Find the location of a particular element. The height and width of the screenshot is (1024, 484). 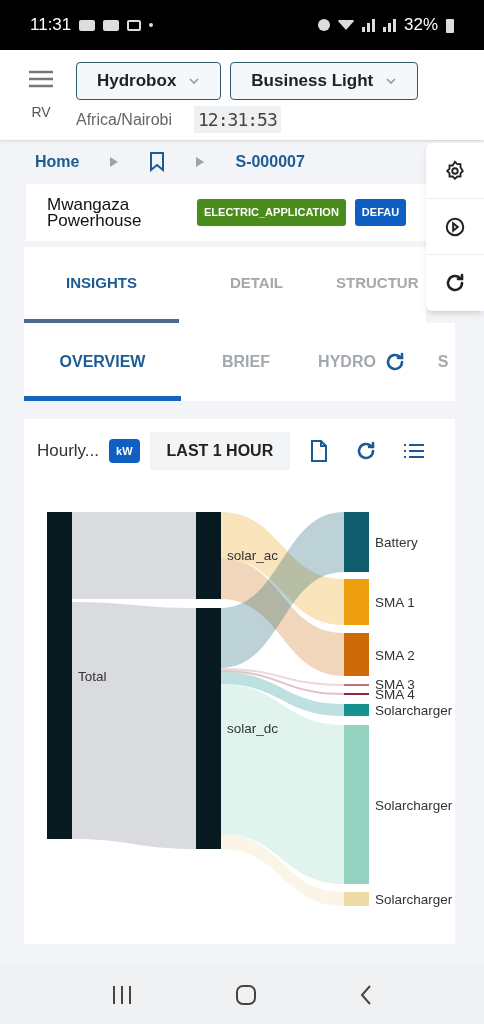

breadcrumb-link: Home is located at coordinates (57, 162).